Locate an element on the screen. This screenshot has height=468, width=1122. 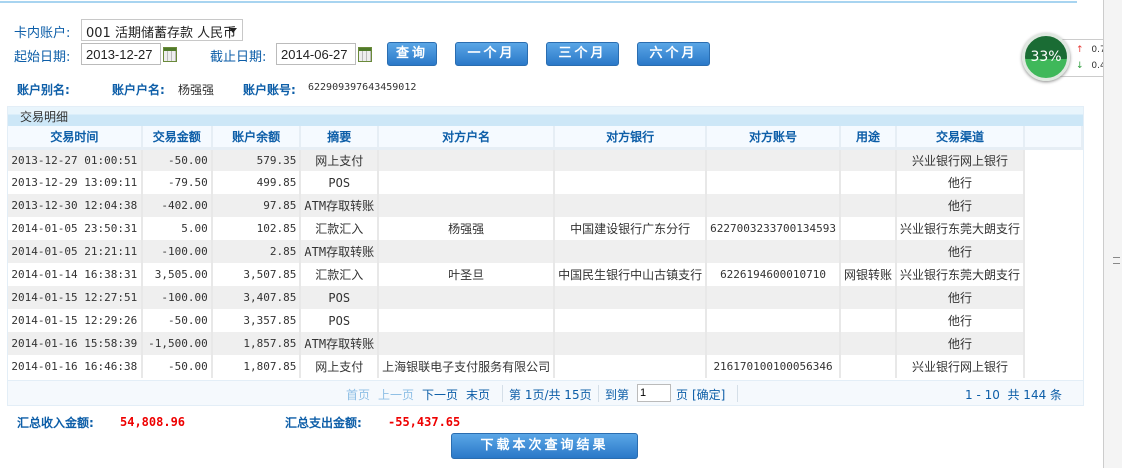
table-cell: 汇款汇入 is located at coordinates (340, 228).